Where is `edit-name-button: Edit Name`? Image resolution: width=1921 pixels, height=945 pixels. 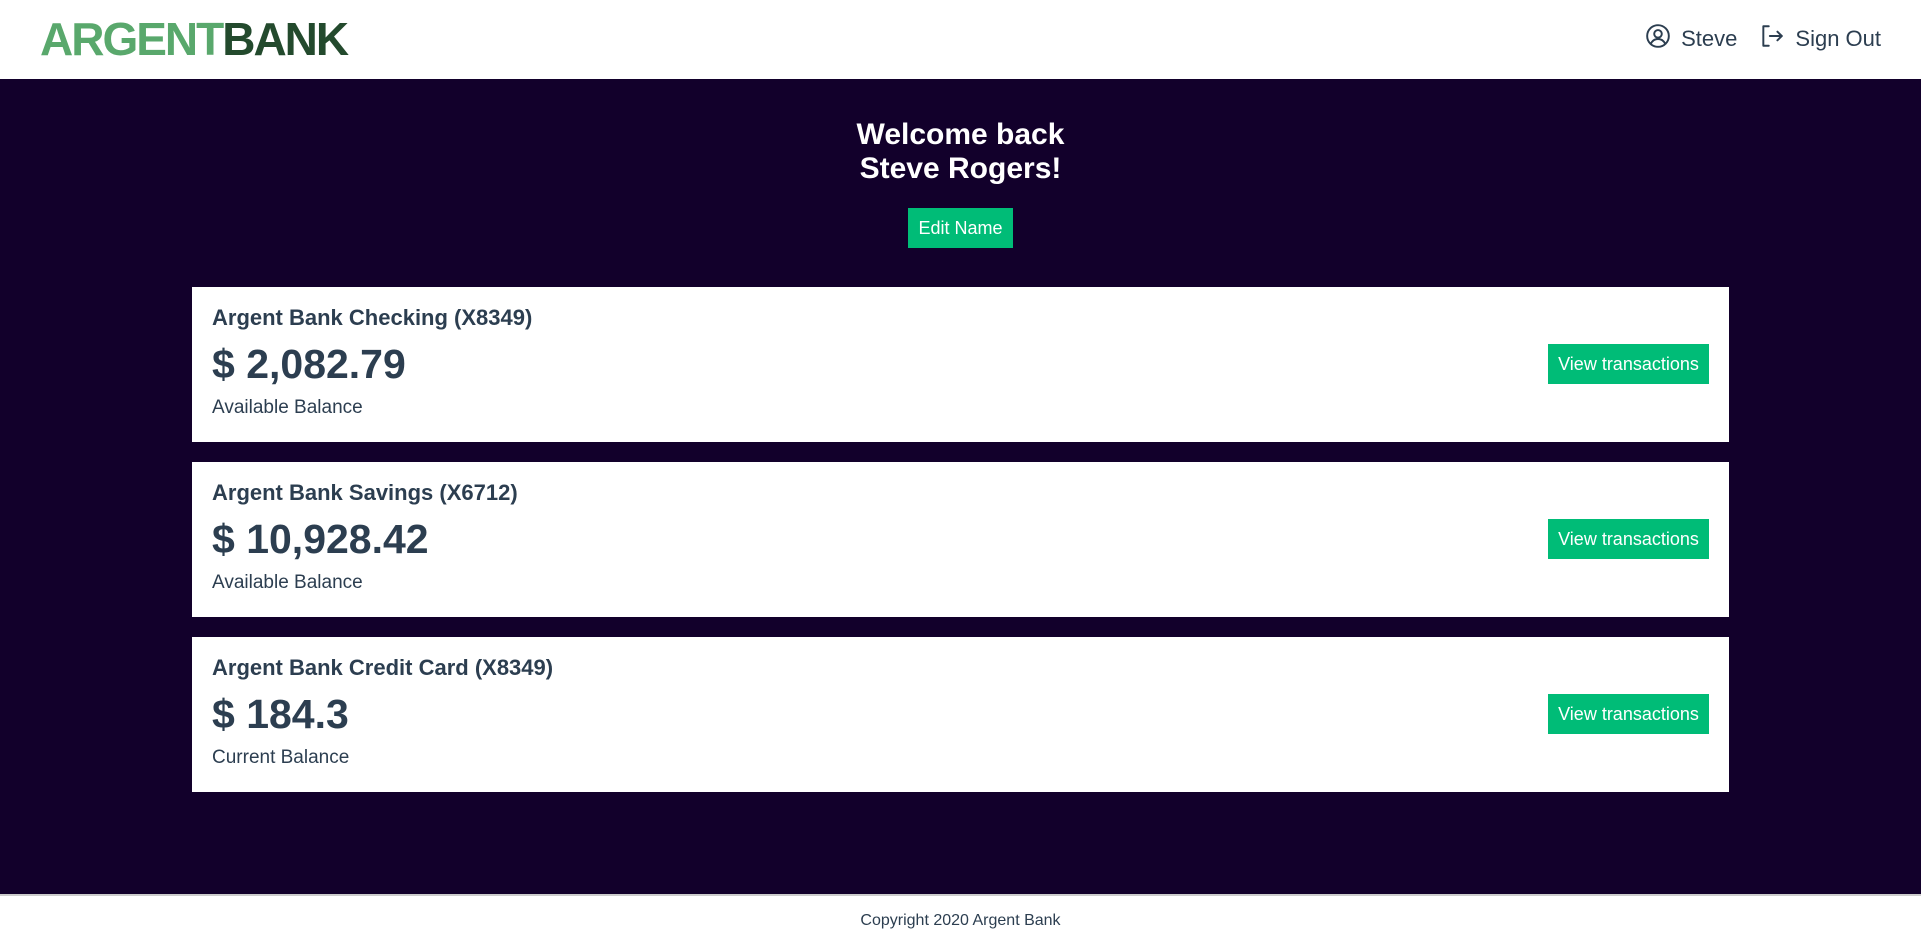
edit-name-button: Edit Name is located at coordinates (960, 228).